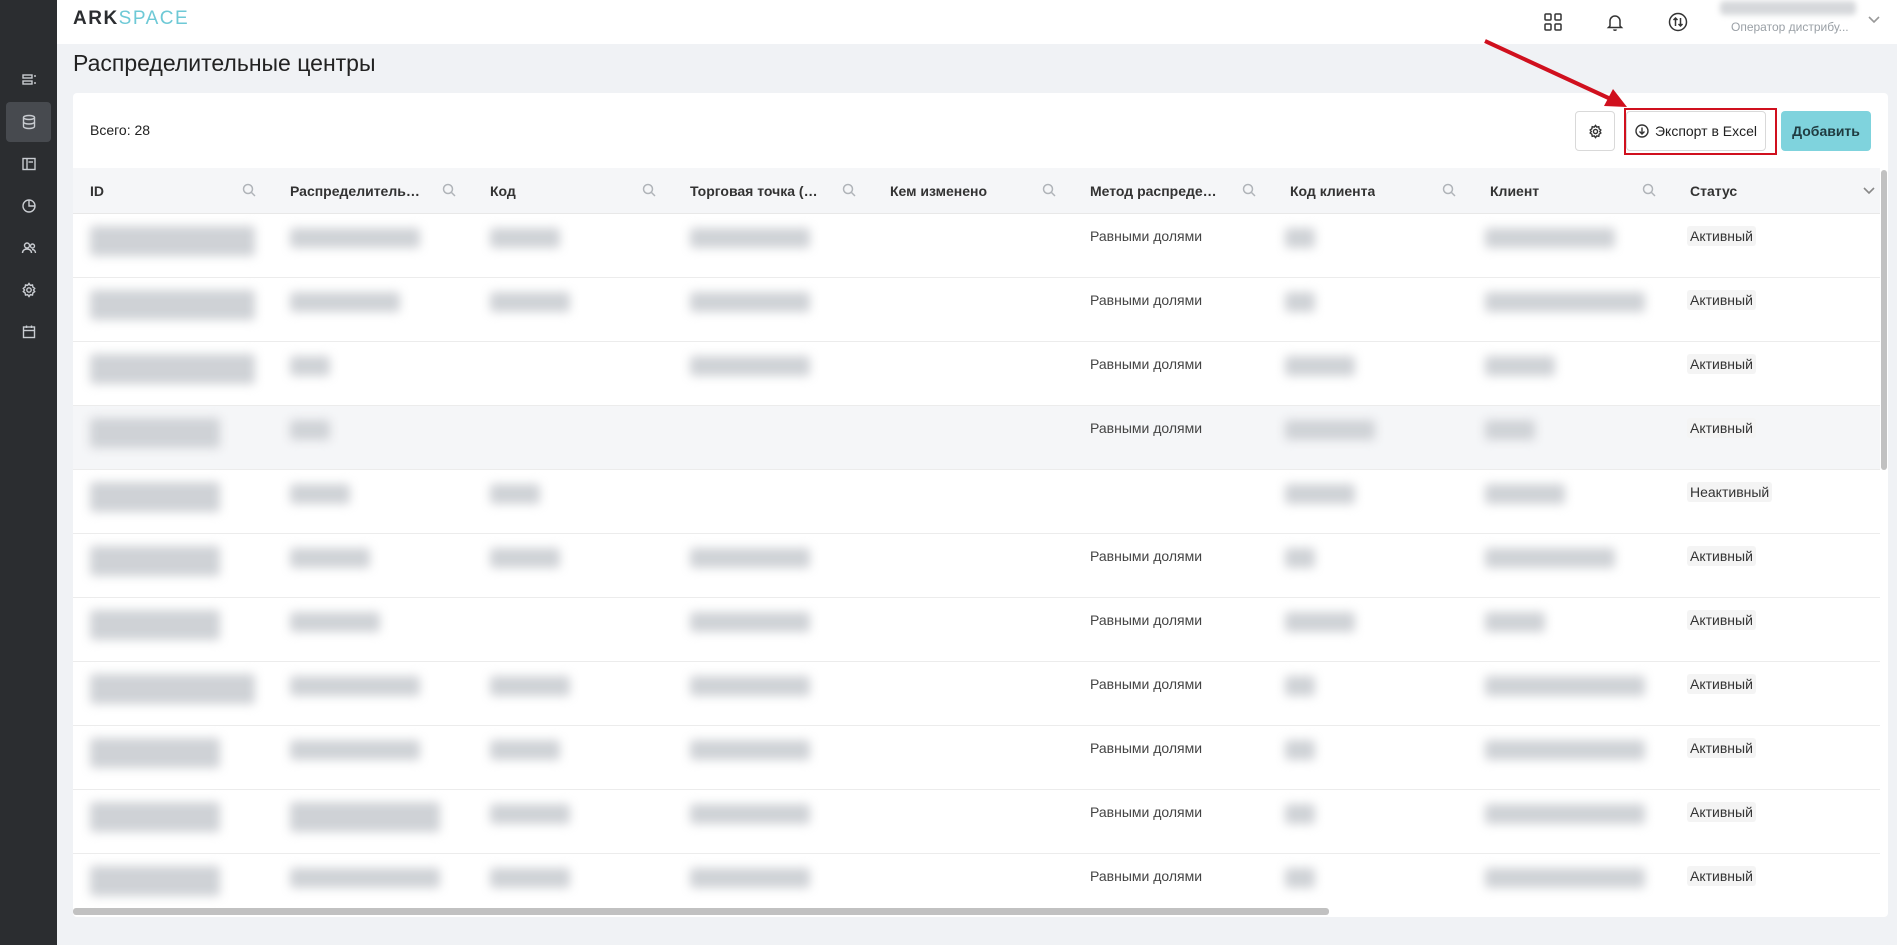 This screenshot has height=945, width=1897. I want to click on horizontal-scrollbar, so click(701, 911).